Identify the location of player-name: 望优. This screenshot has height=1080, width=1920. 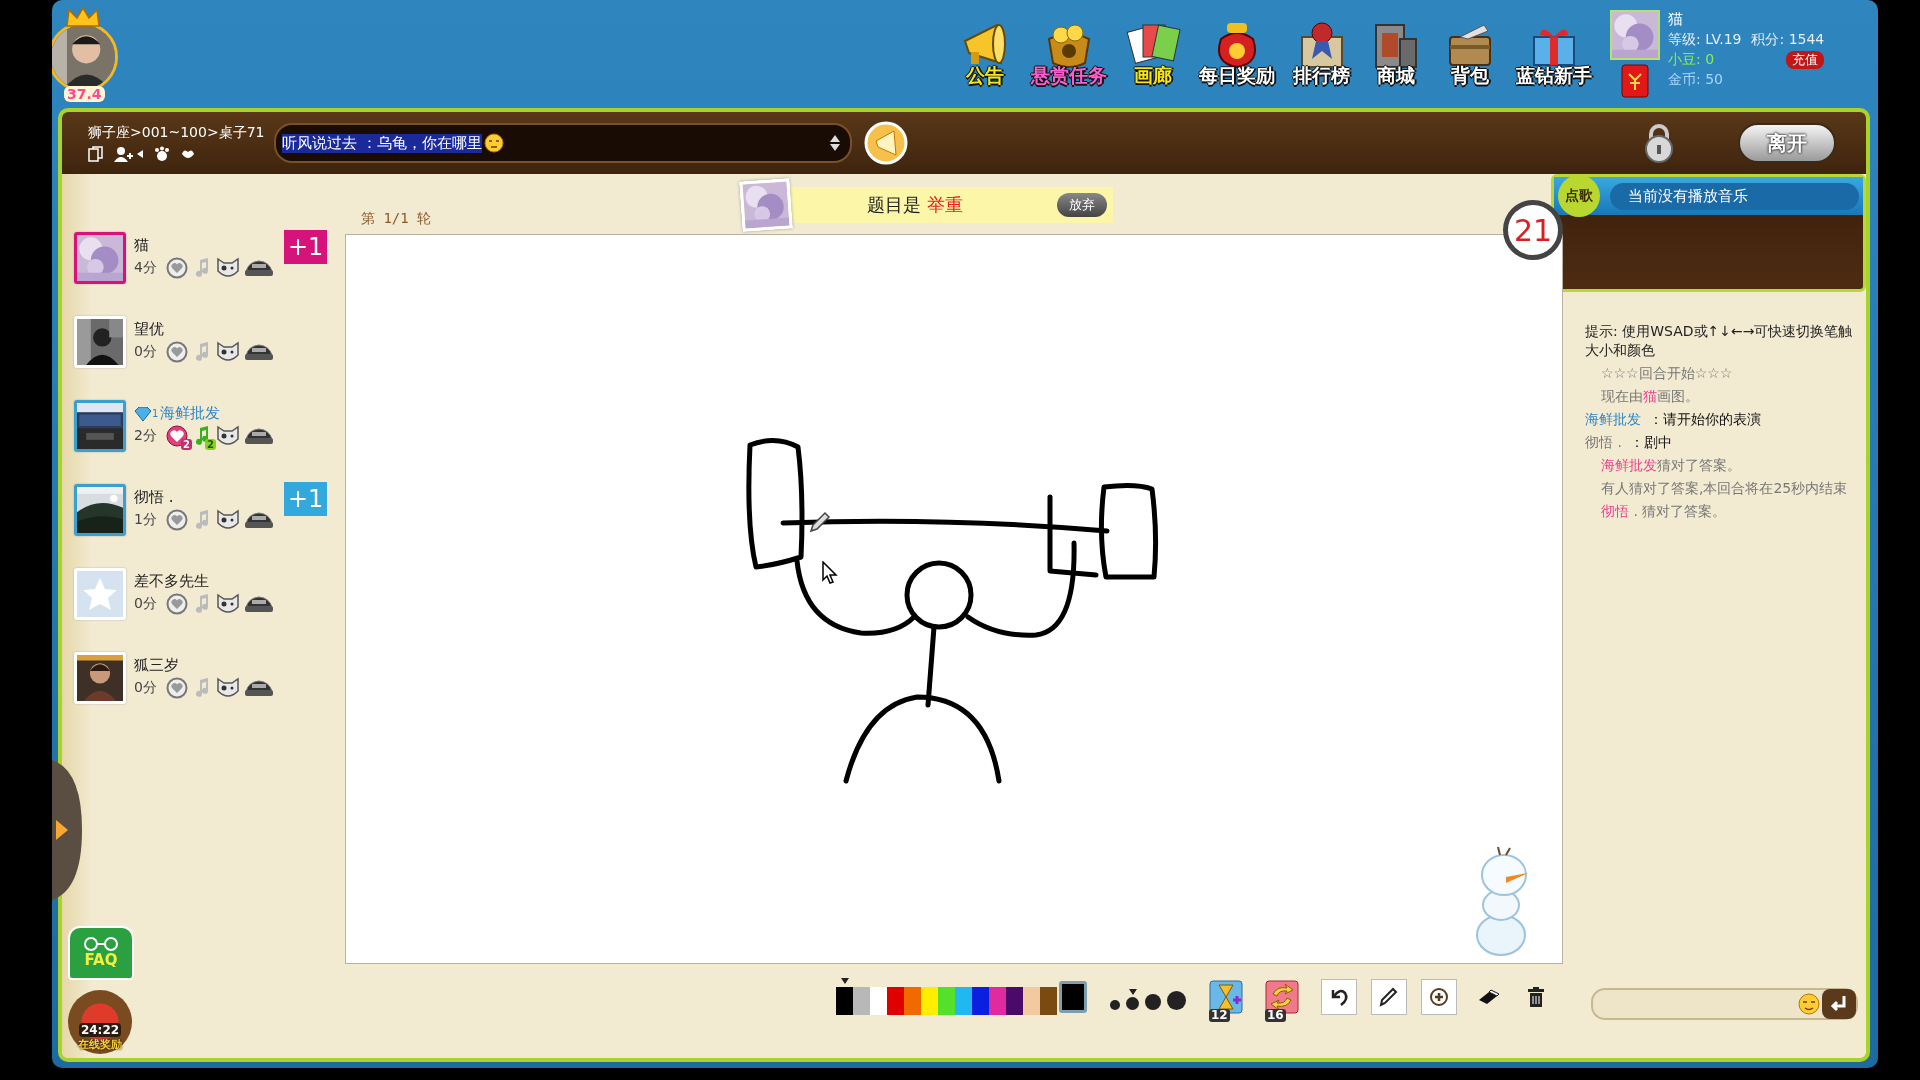
(149, 329).